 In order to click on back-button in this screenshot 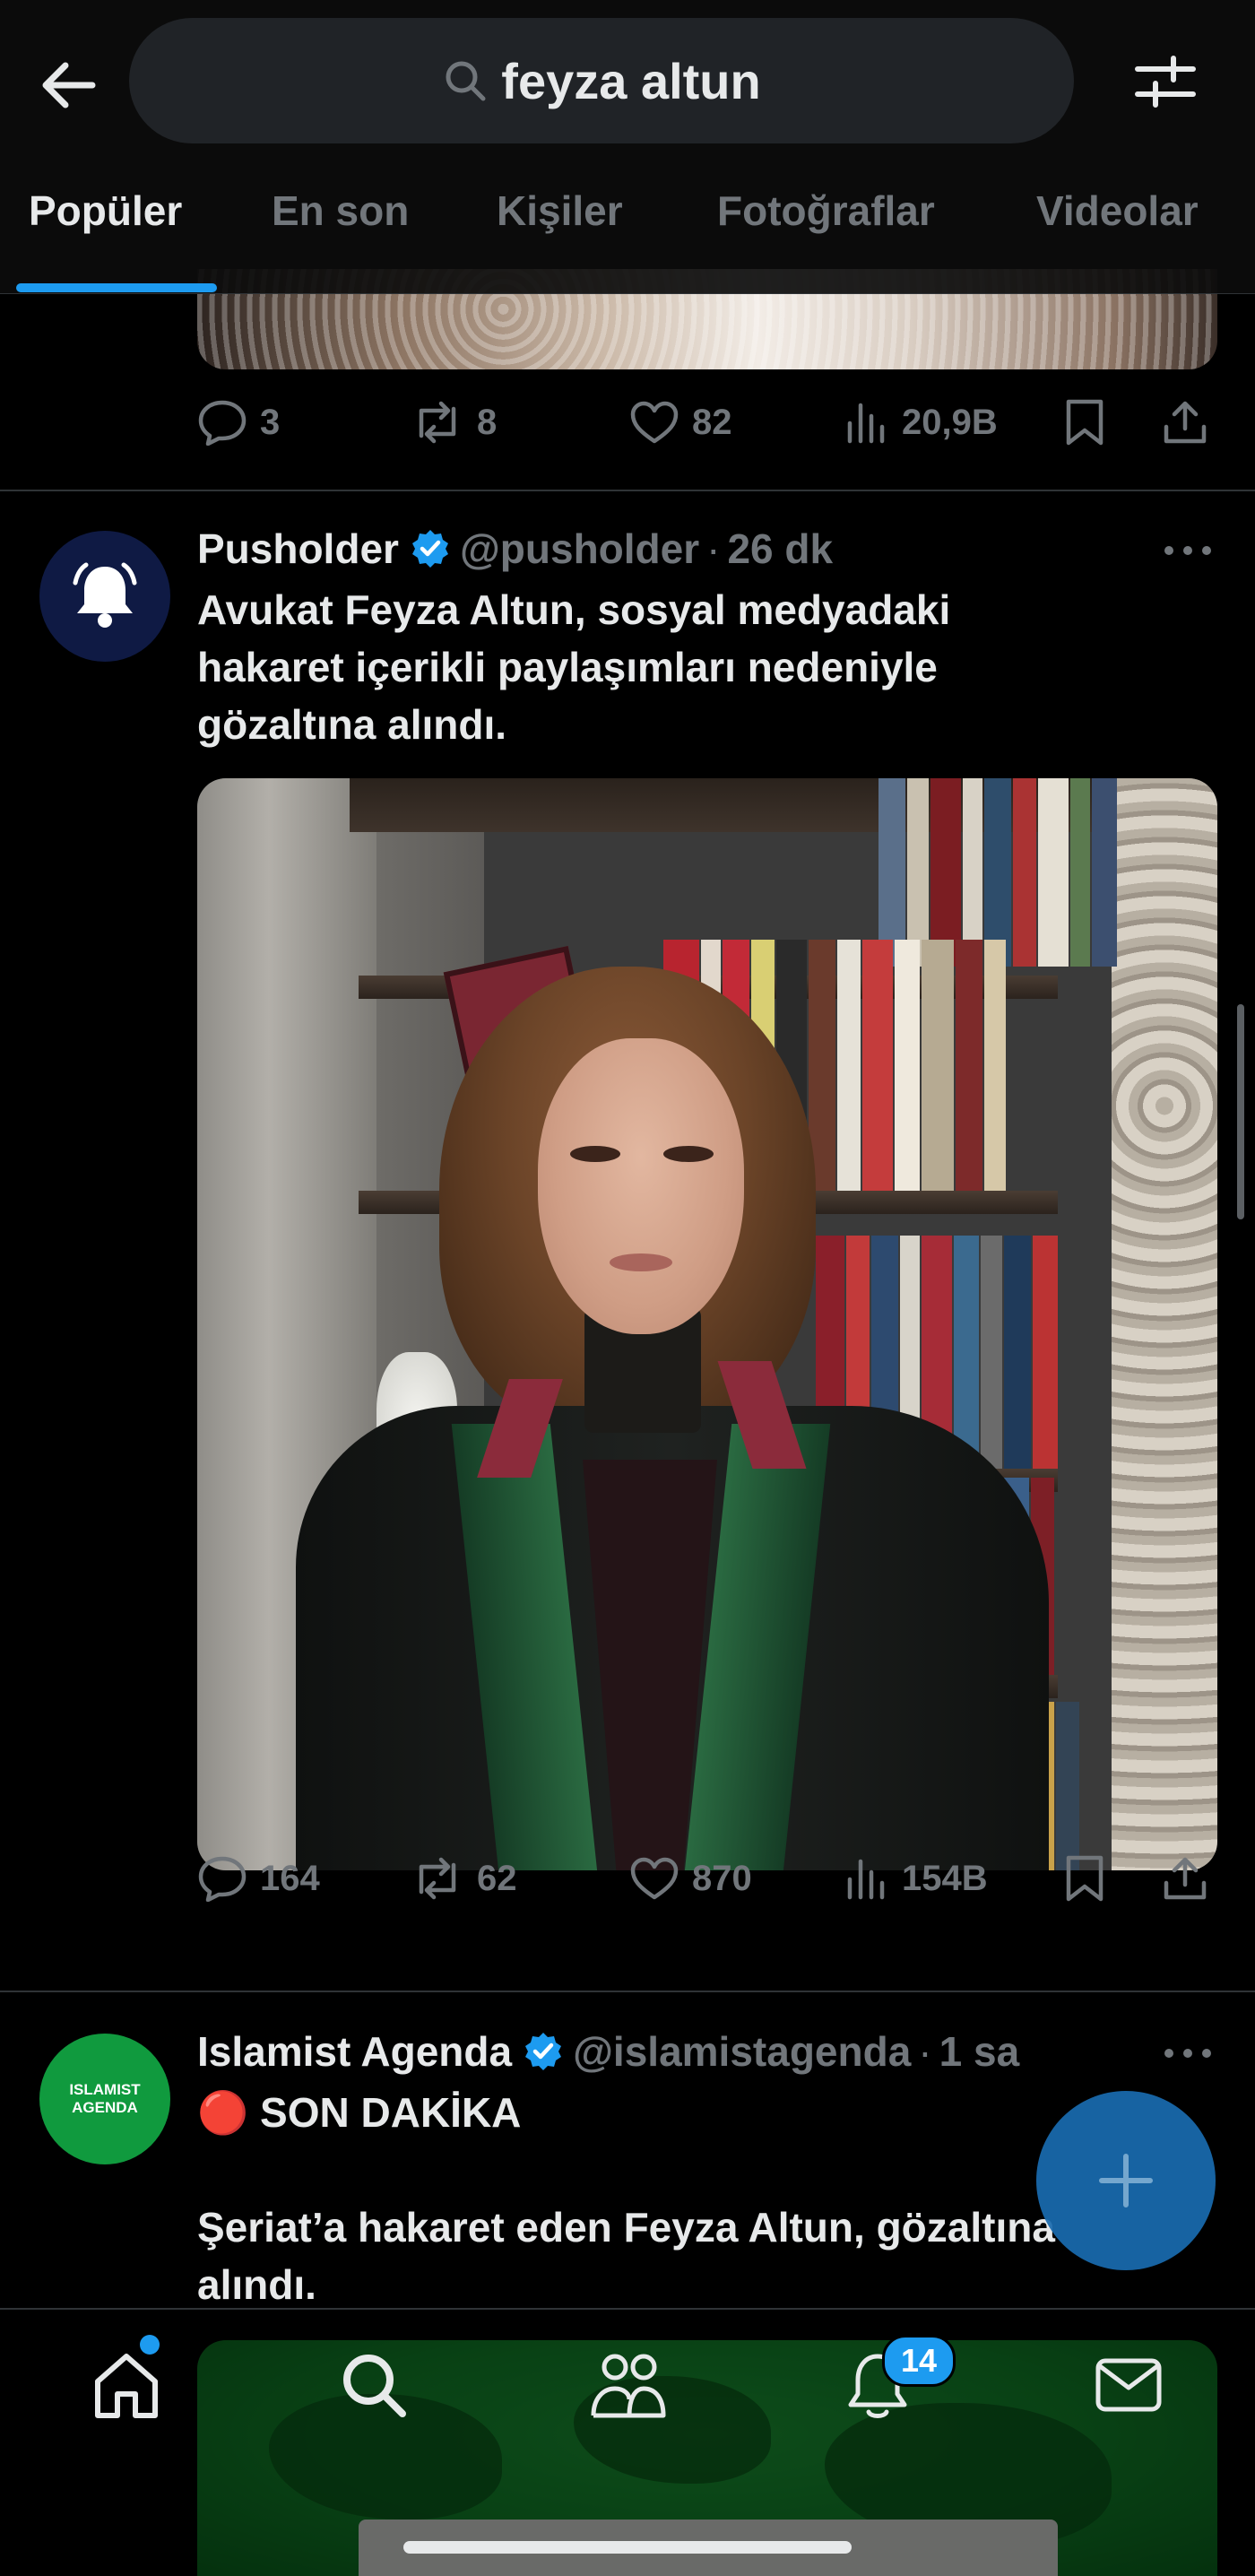, I will do `click(67, 85)`.